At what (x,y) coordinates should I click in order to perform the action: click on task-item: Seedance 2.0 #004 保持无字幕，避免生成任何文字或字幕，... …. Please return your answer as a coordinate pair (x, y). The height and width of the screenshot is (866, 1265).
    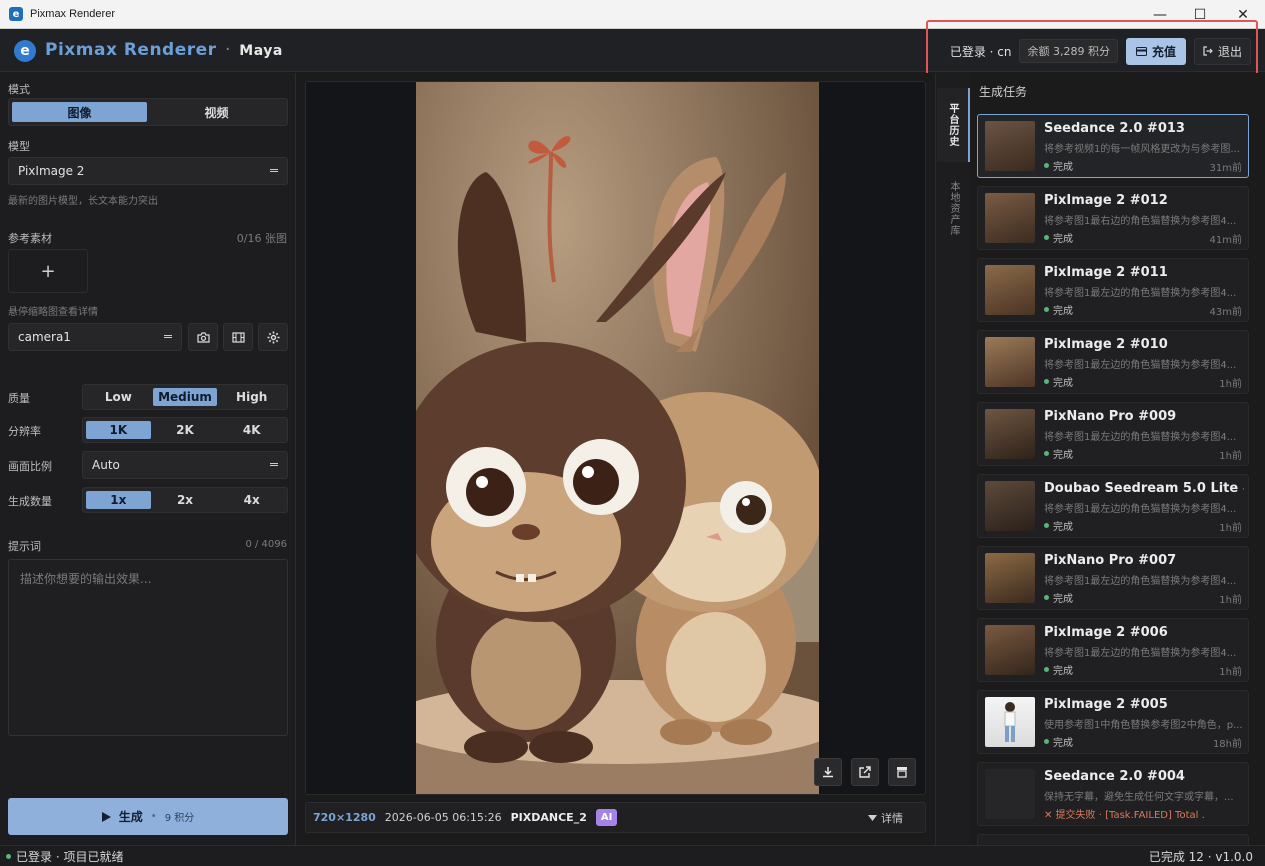
    Looking at the image, I should click on (1113, 794).